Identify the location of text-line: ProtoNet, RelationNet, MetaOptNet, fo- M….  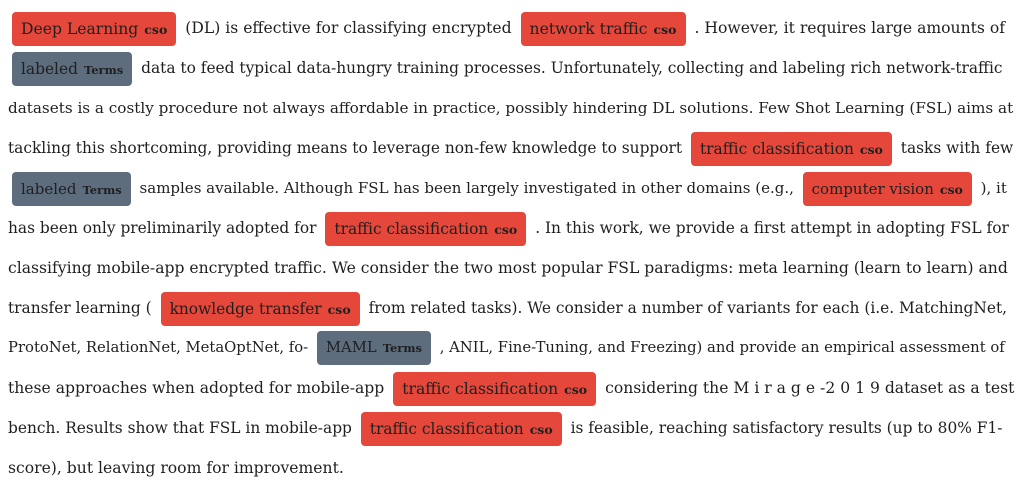
(506, 348).